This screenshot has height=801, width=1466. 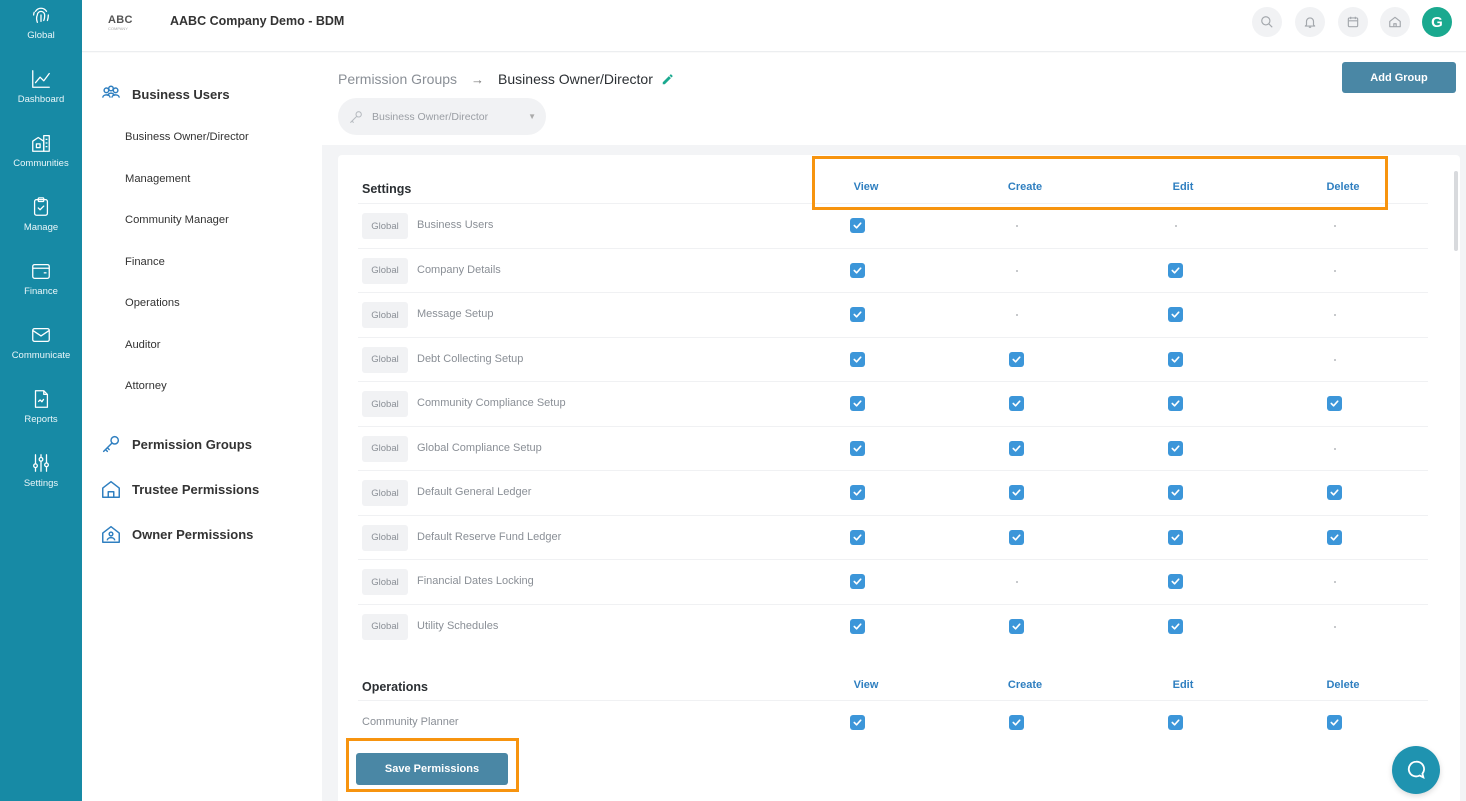 What do you see at coordinates (893, 403) in the screenshot?
I see `permission-row-community-compliance-setup: Global Community Compliance Setup` at bounding box center [893, 403].